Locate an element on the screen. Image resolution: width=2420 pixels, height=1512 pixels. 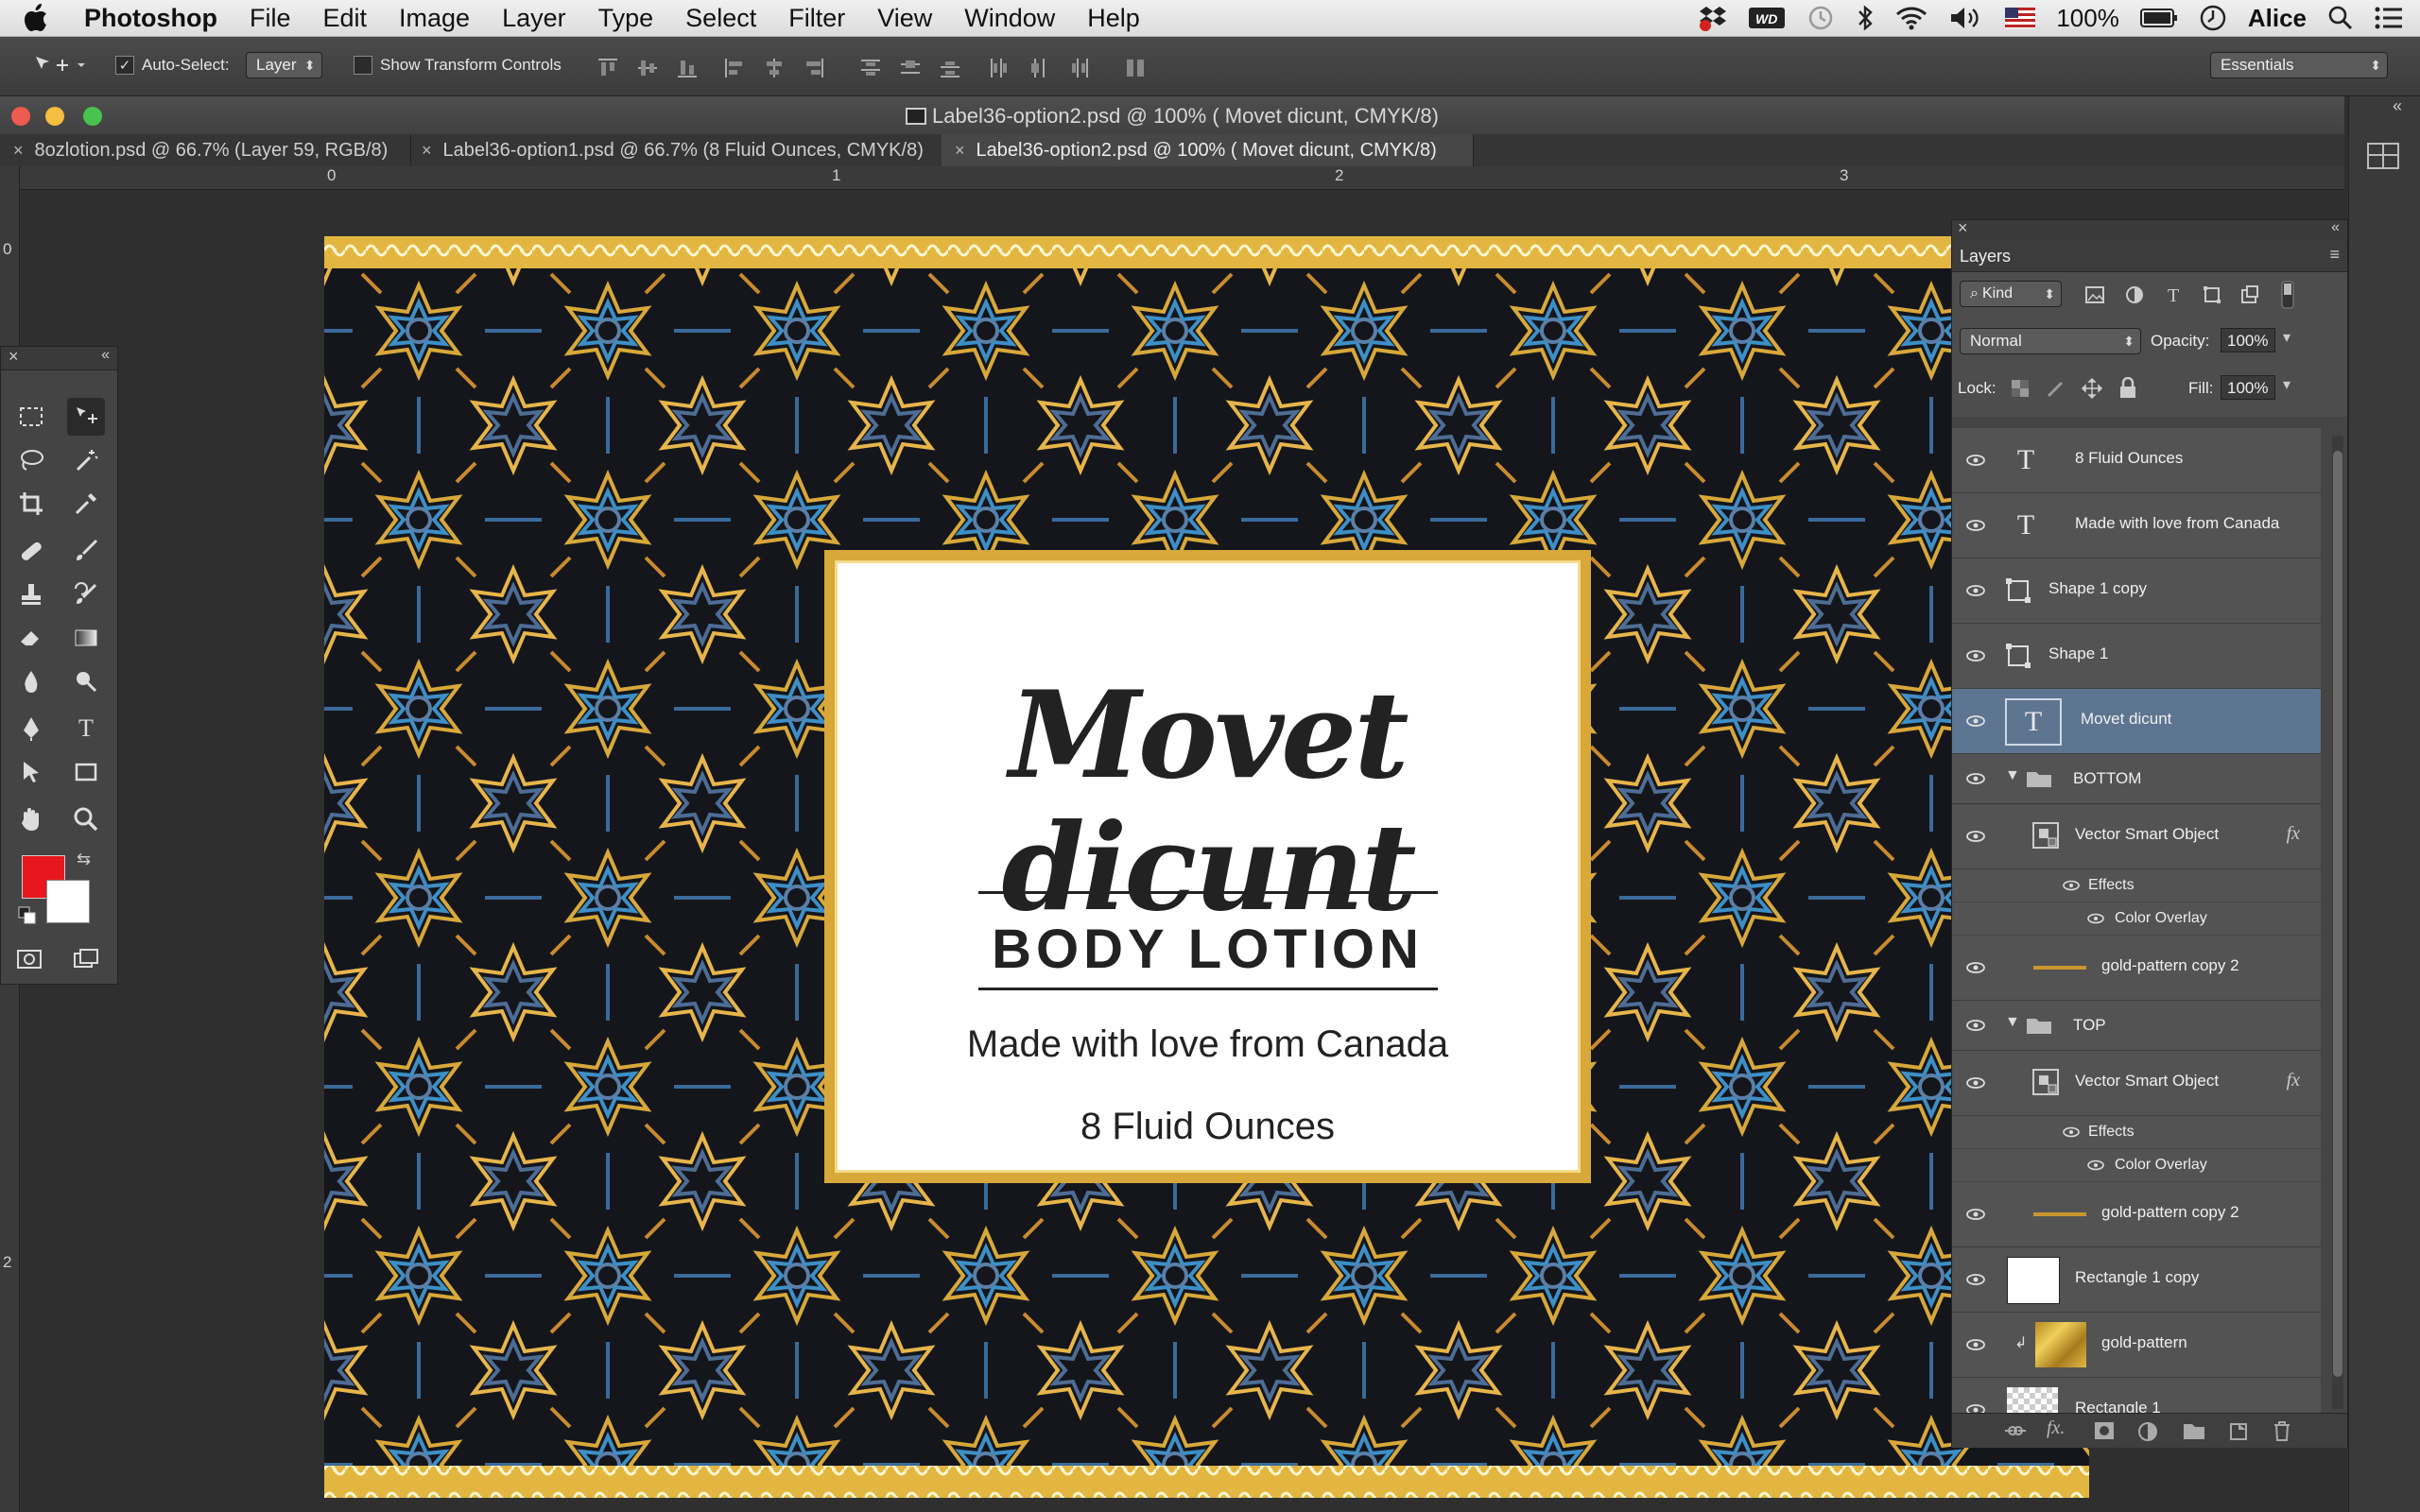
swap-colors-icon: ⇆ is located at coordinates (84, 859).